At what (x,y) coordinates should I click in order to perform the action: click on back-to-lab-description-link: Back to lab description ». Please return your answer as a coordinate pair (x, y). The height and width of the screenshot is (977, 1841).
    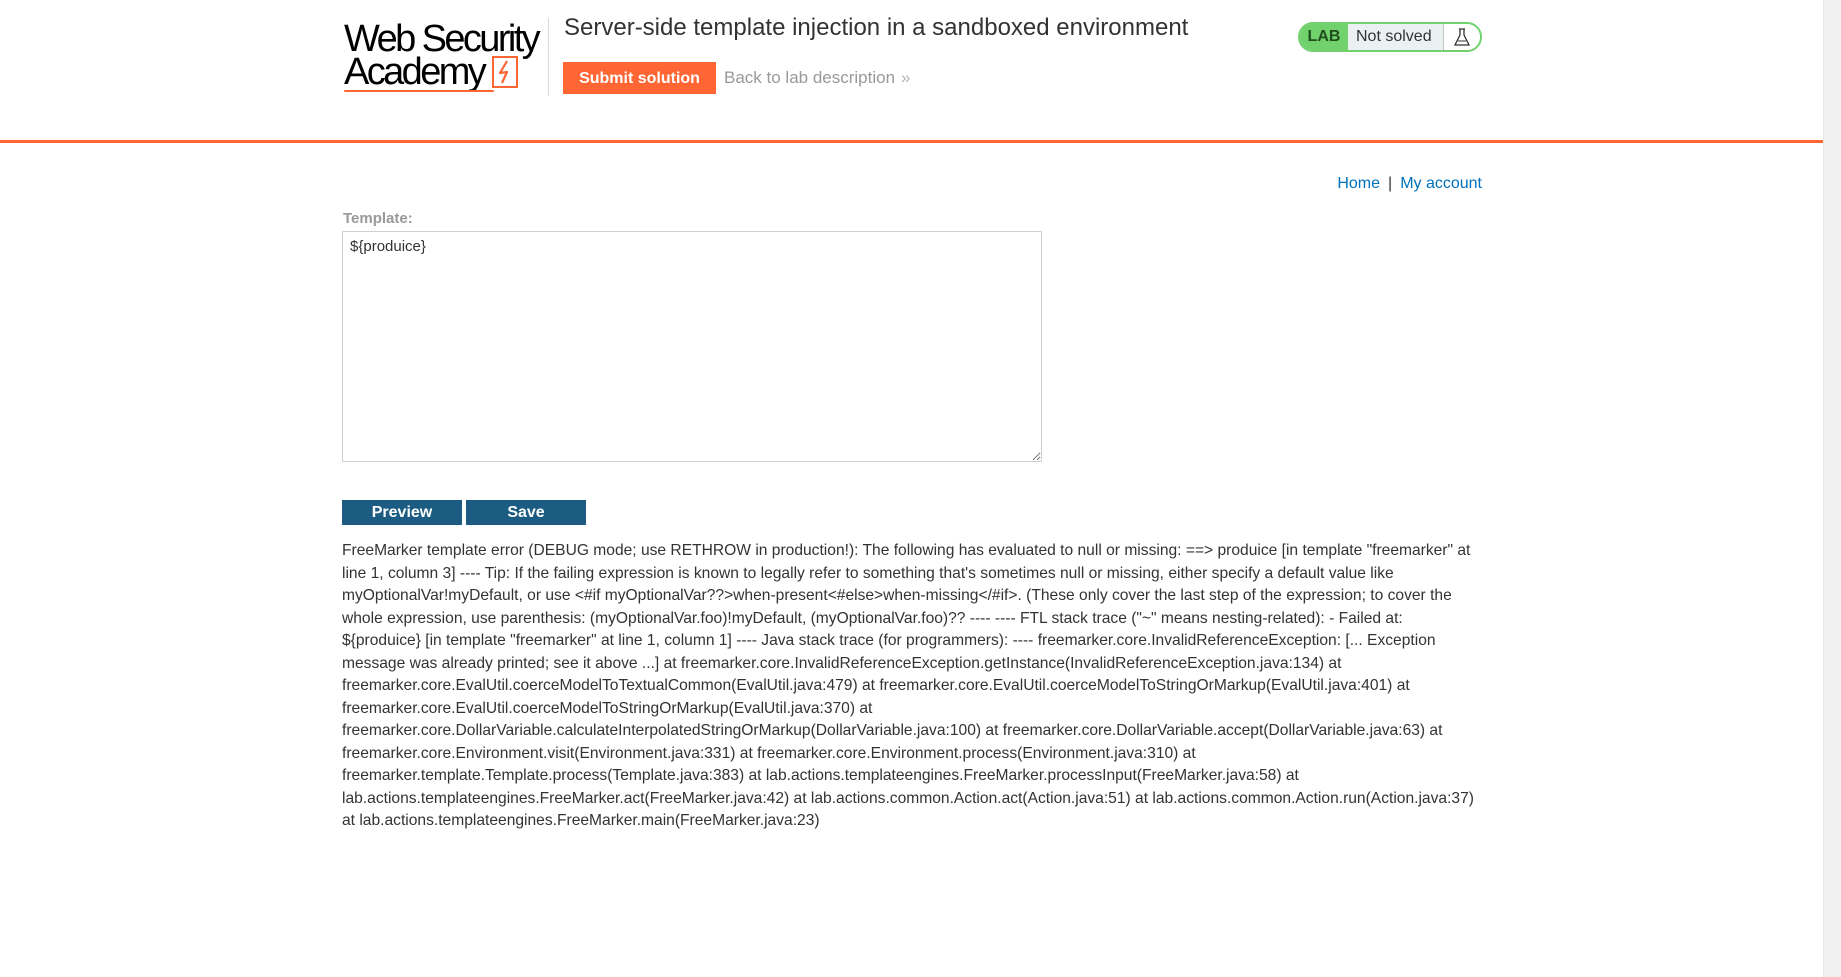
    Looking at the image, I should click on (817, 78).